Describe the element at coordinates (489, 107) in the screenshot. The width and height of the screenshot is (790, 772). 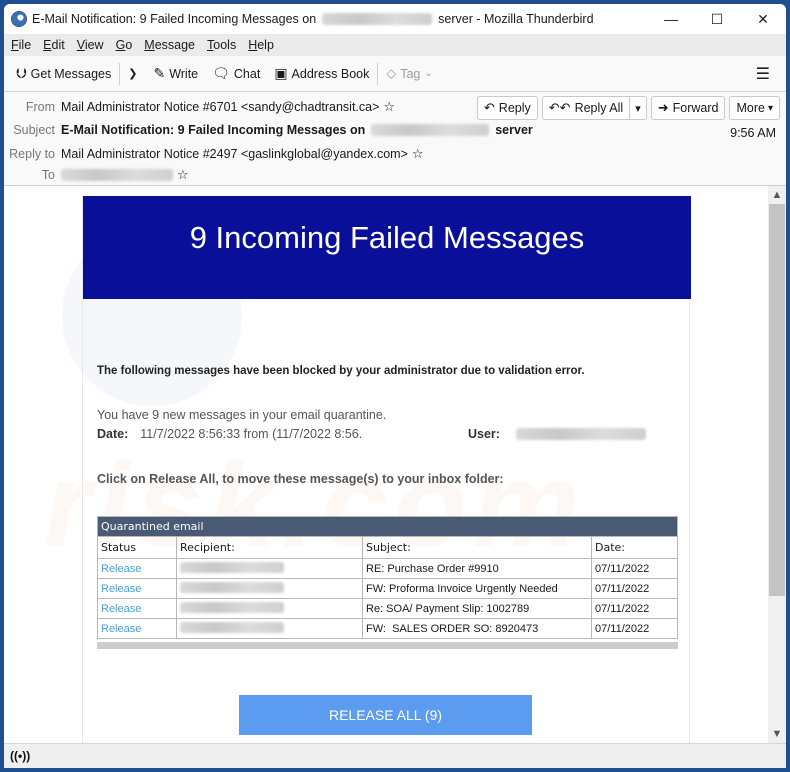
I see `reply-arrow-icon: ↶` at that location.